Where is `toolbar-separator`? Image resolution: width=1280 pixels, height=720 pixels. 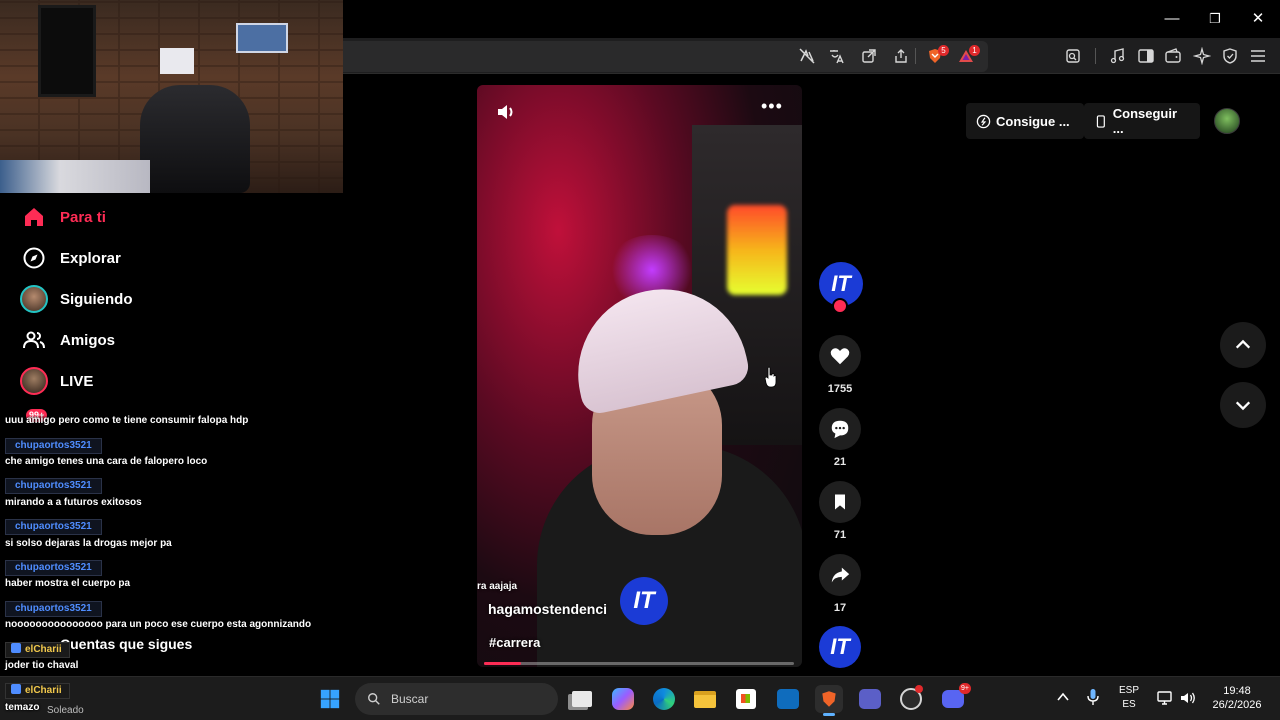 toolbar-separator is located at coordinates (915, 56).